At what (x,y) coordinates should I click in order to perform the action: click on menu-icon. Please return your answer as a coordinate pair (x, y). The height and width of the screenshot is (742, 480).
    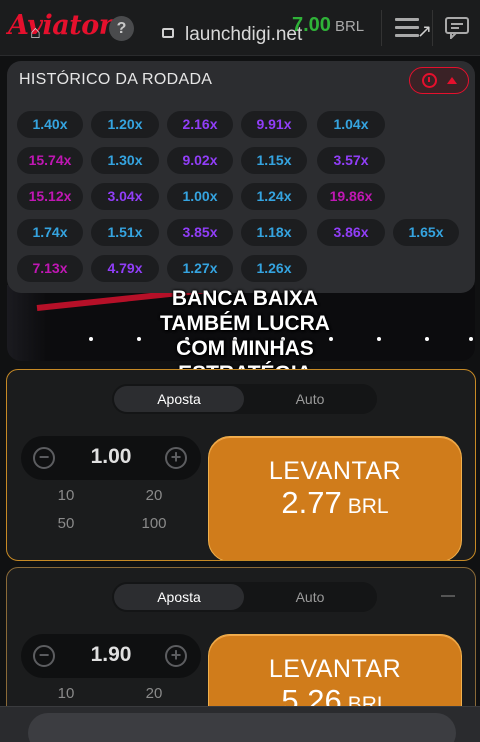
    Looking at the image, I should click on (407, 28).